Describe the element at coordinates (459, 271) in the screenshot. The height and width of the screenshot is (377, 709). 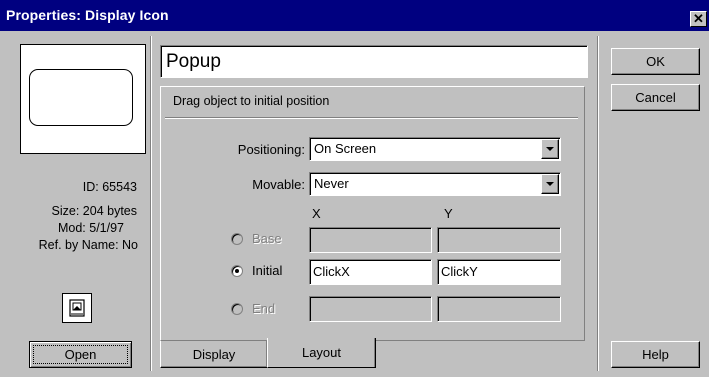
I see `initial-y-value: ClickY` at that location.